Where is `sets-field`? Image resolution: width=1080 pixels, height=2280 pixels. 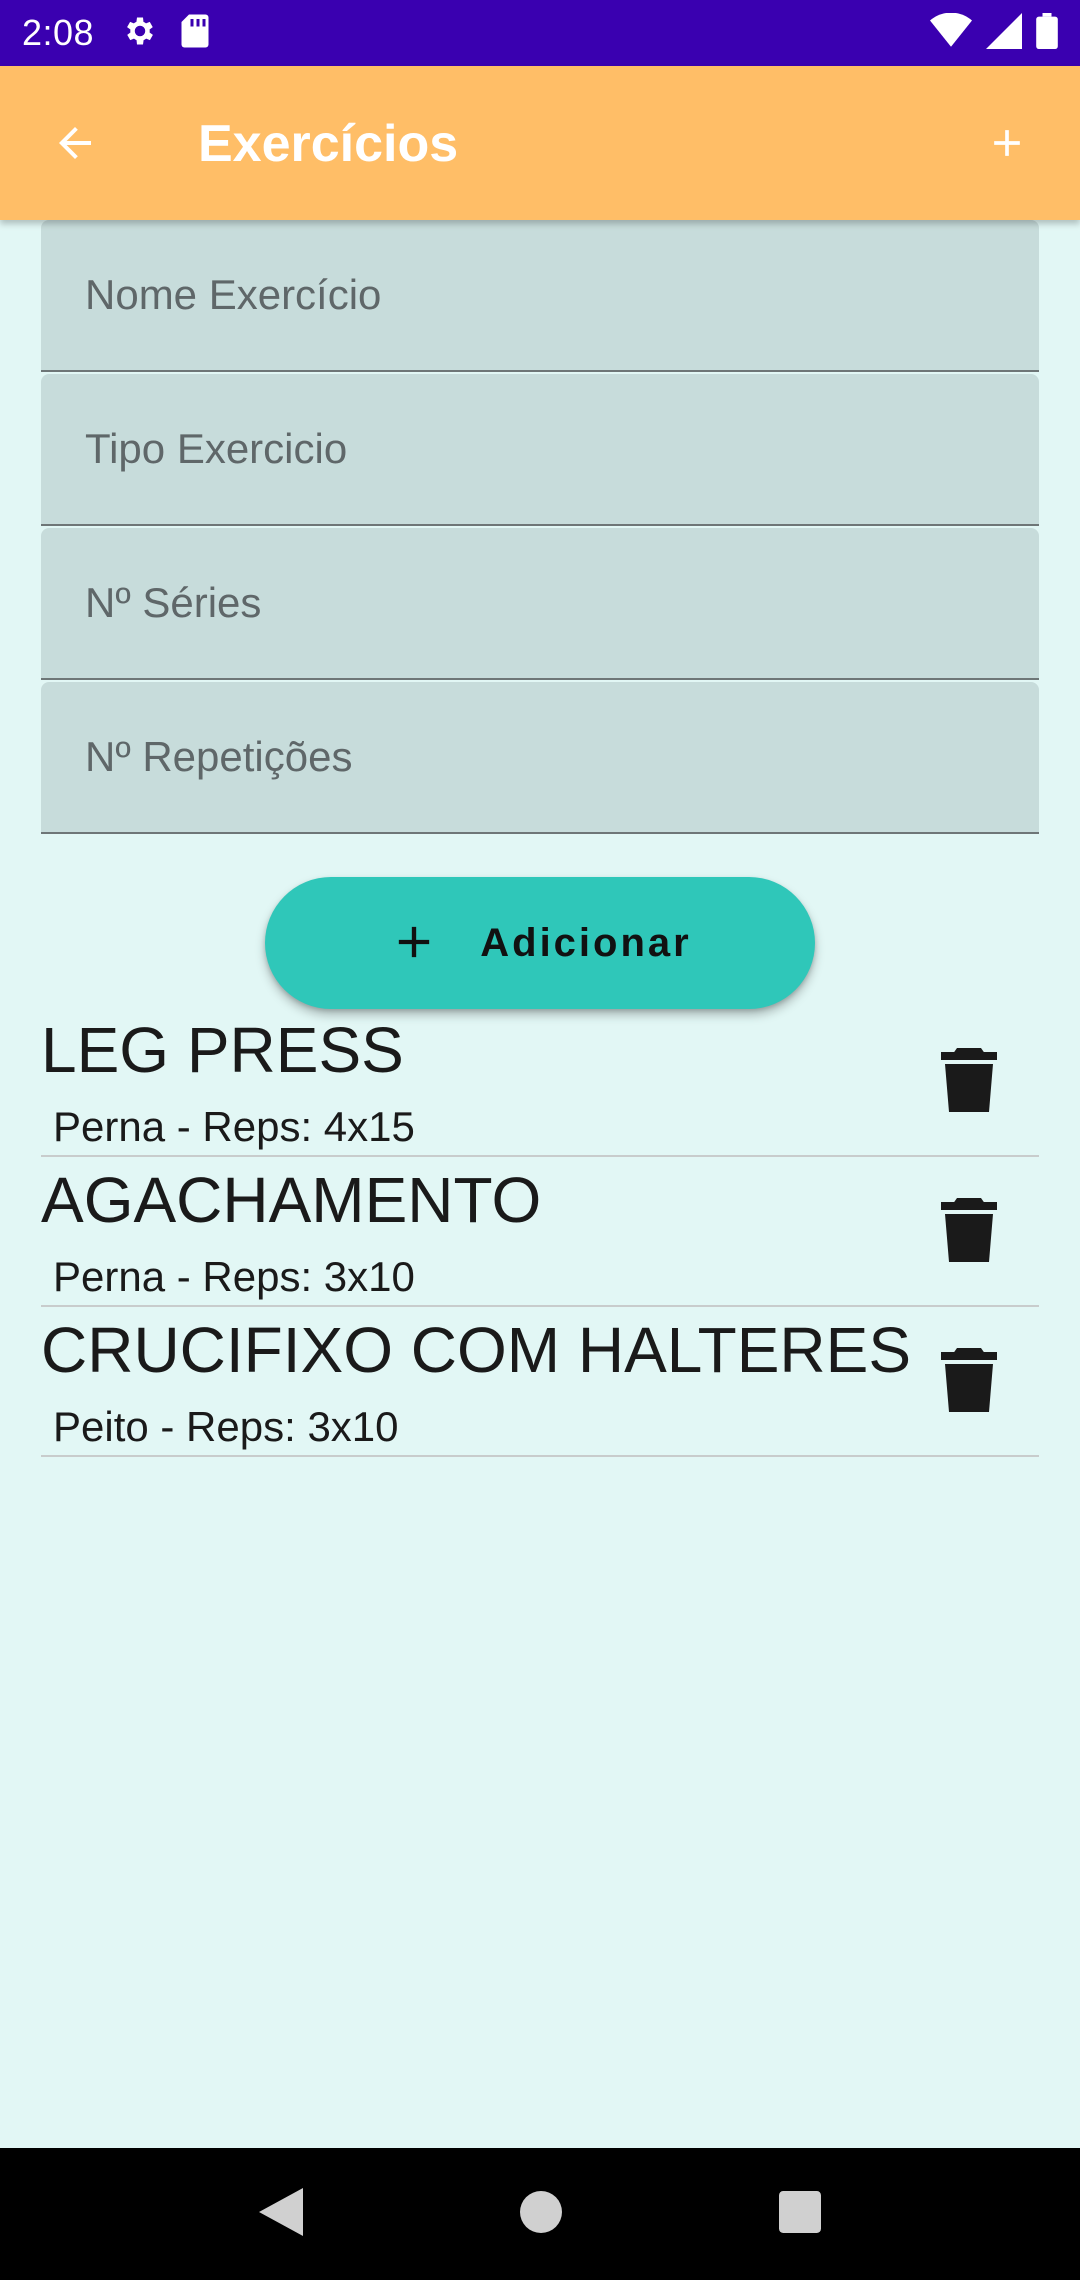 sets-field is located at coordinates (540, 604).